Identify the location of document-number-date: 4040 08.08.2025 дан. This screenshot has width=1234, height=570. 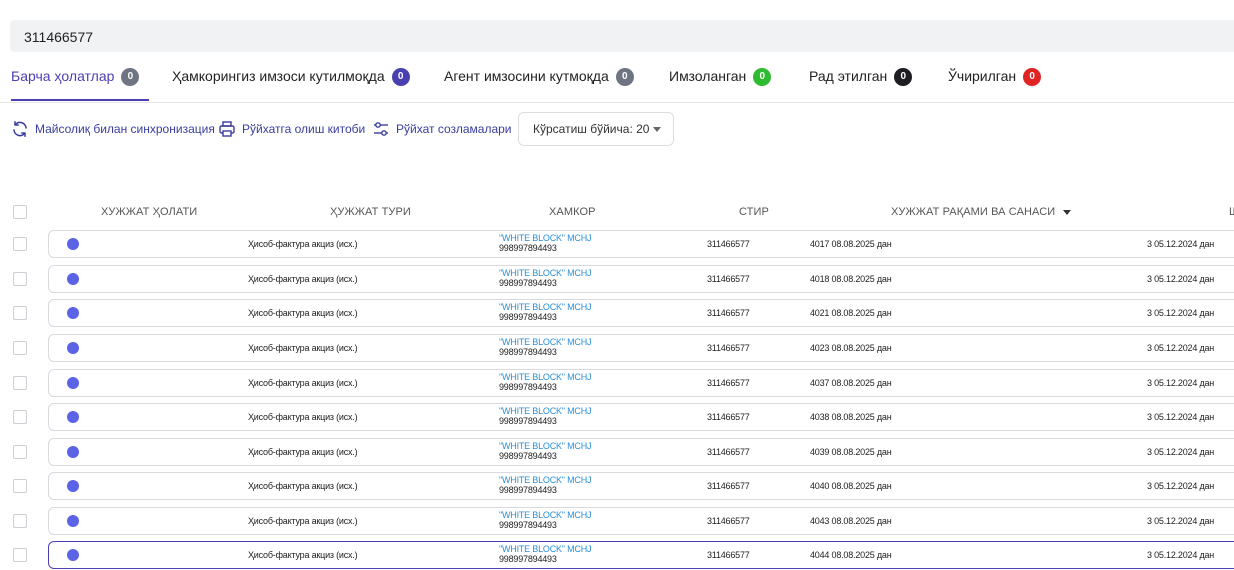
(851, 486).